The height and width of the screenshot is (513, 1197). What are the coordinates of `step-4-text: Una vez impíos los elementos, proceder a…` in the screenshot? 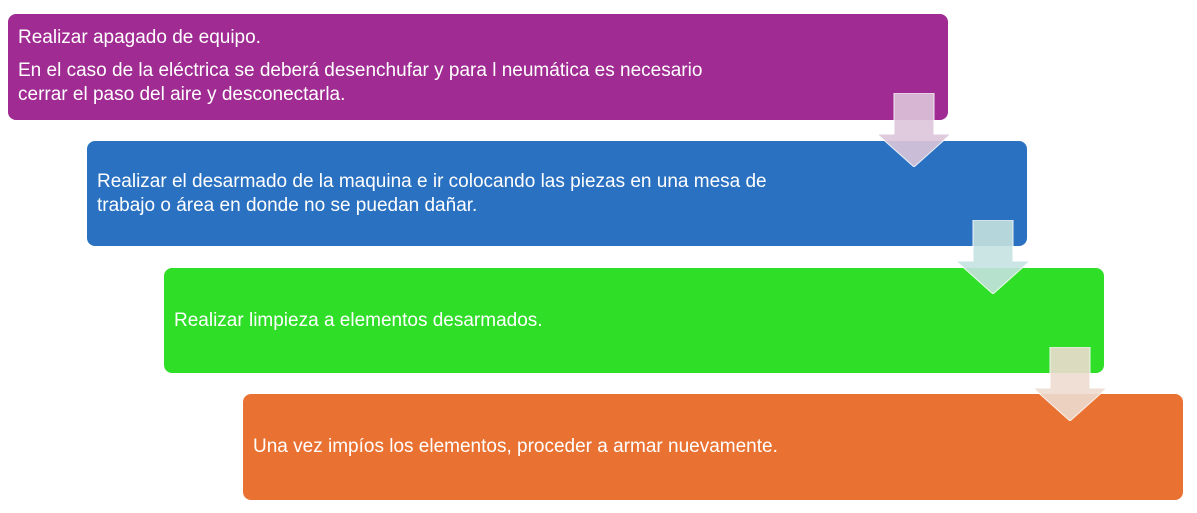 It's located at (515, 446).